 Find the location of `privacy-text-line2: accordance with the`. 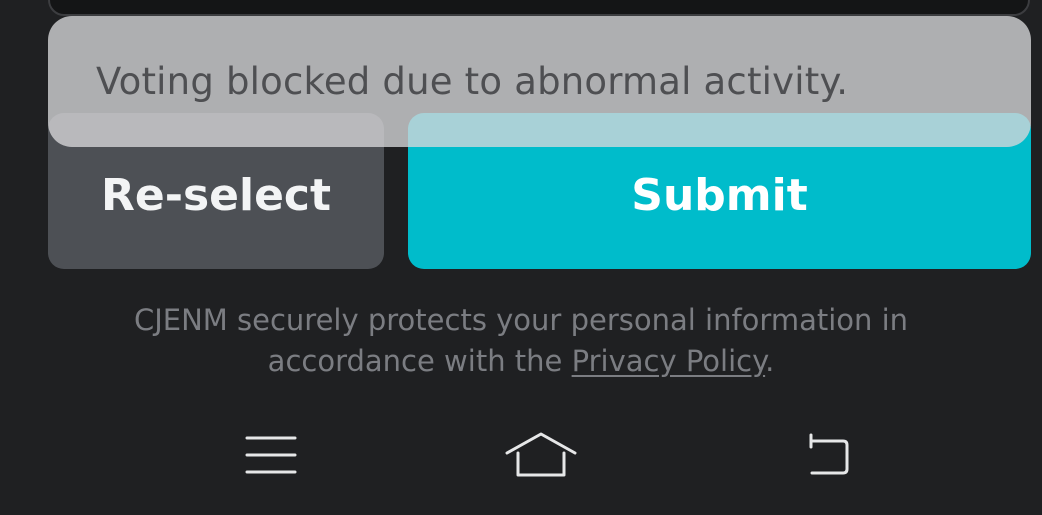

privacy-text-line2: accordance with the is located at coordinates (419, 361).